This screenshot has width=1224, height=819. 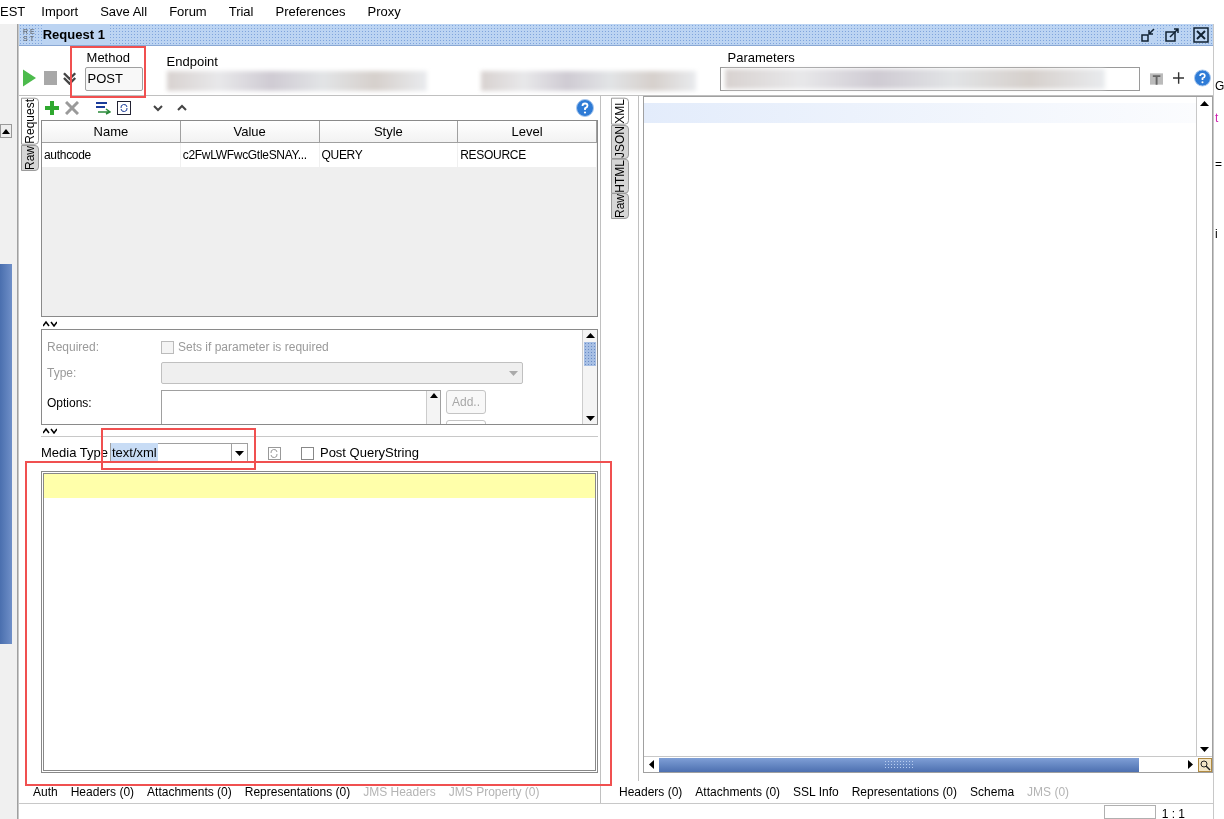 What do you see at coordinates (188, 12) in the screenshot?
I see `menu-item: Forum` at bounding box center [188, 12].